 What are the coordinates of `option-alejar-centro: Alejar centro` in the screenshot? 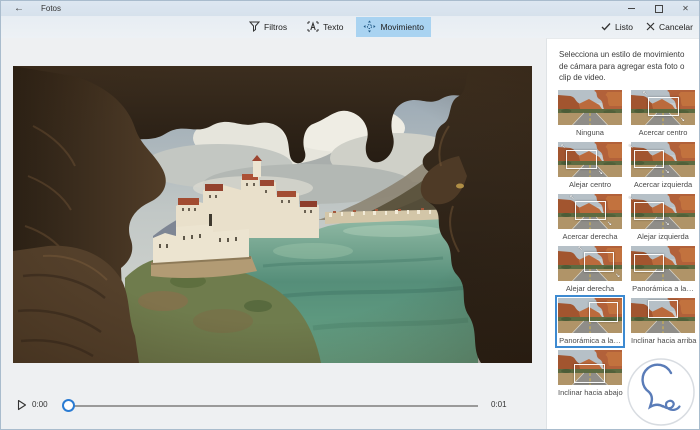 It's located at (590, 165).